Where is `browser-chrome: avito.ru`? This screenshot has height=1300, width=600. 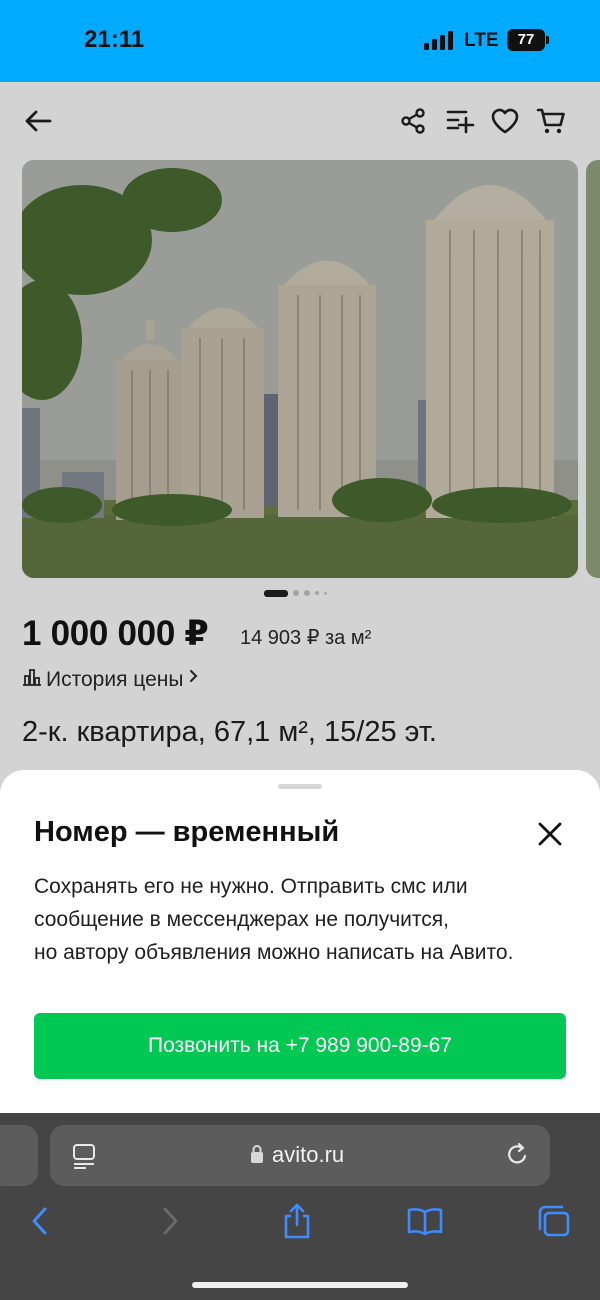
browser-chrome: avito.ru is located at coordinates (300, 1206).